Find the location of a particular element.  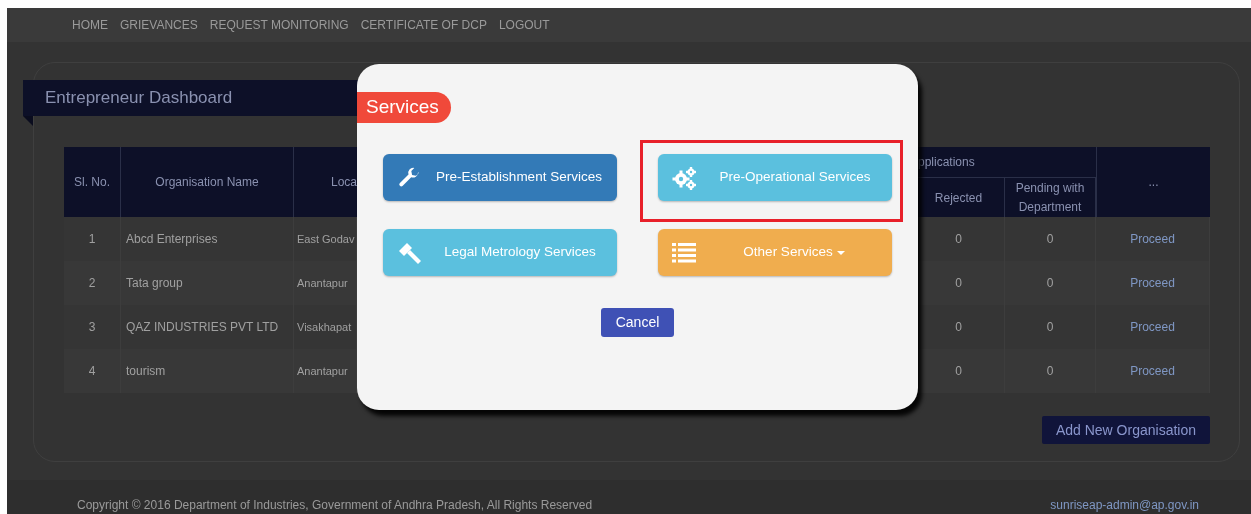

table-cell-text: 4 is located at coordinates (92, 371).